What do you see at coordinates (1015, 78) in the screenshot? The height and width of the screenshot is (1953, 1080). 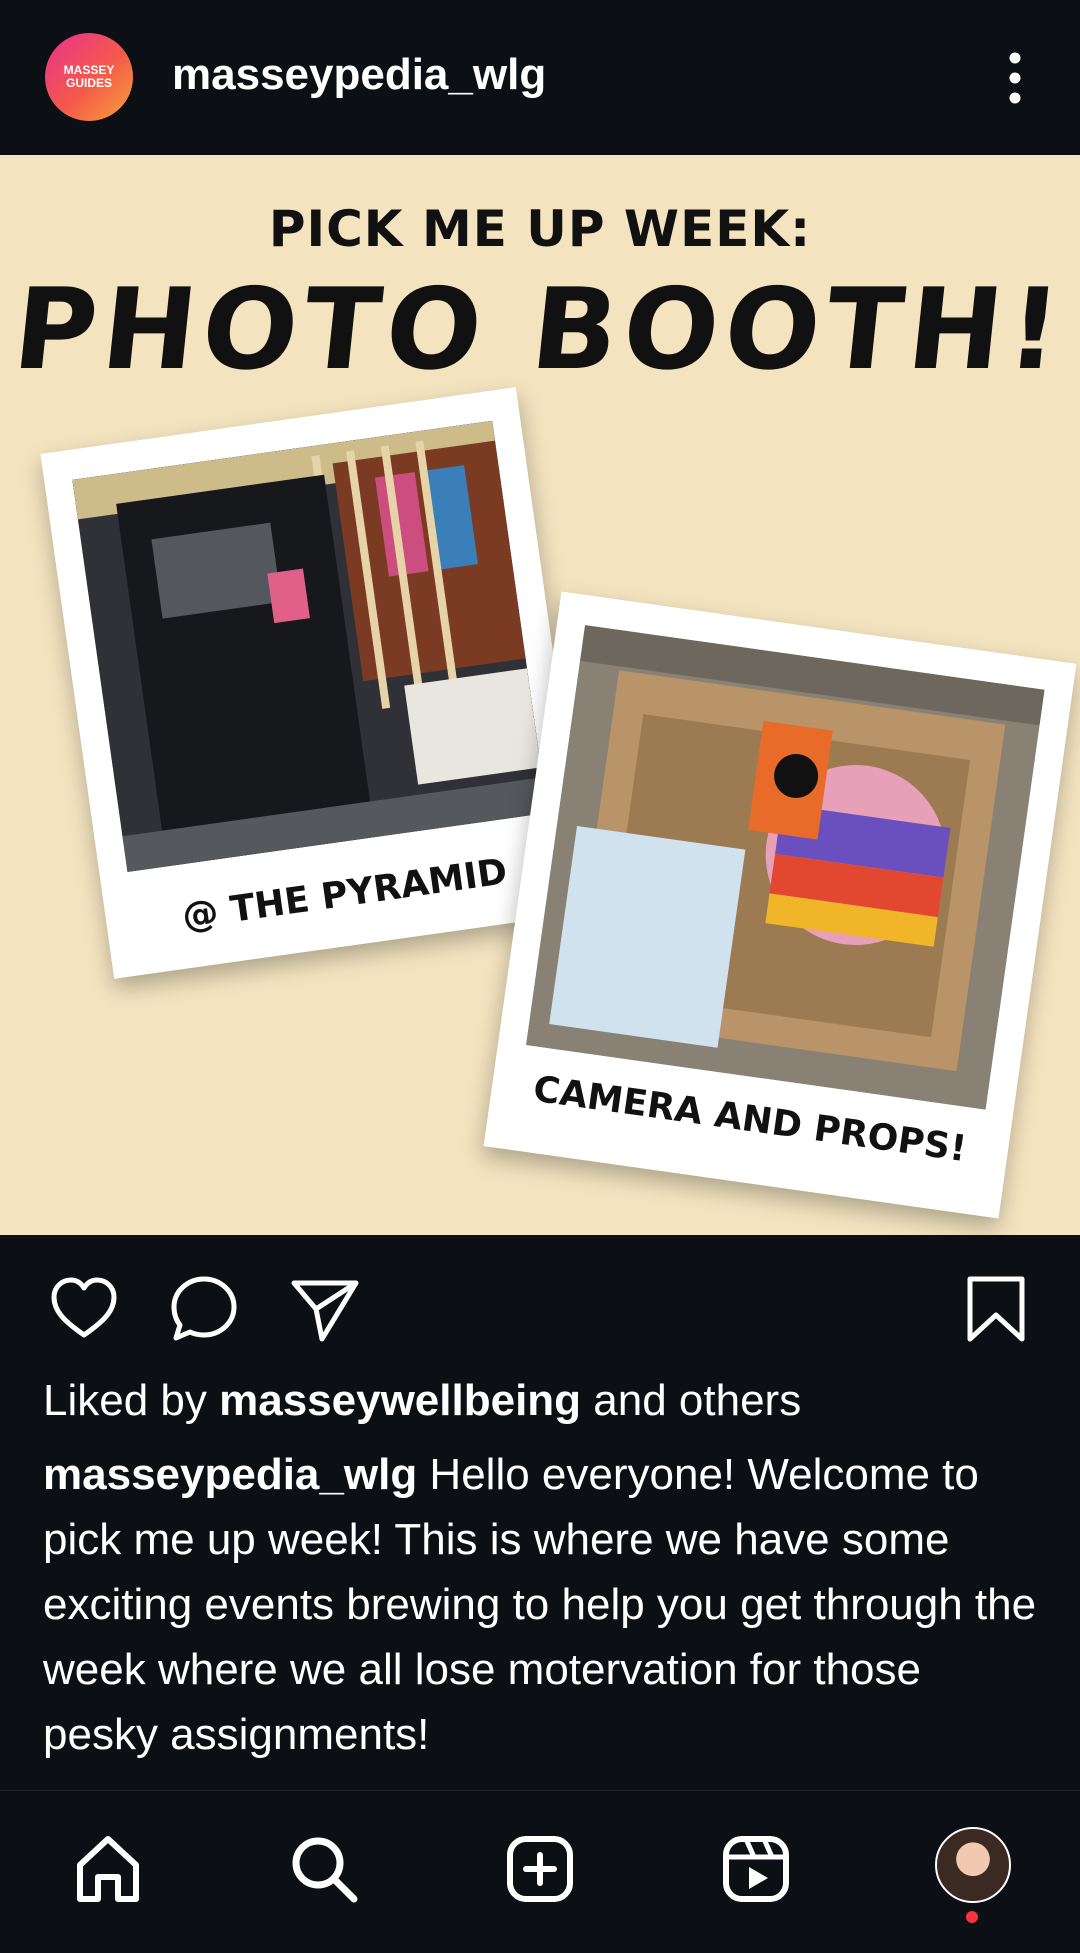 I see `more-vertical-icon` at bounding box center [1015, 78].